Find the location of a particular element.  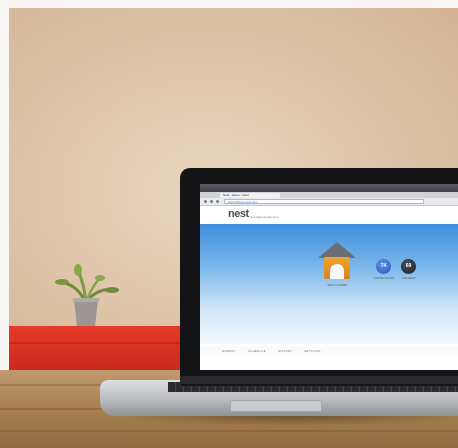

laptop-trackpad is located at coordinates (276, 406).